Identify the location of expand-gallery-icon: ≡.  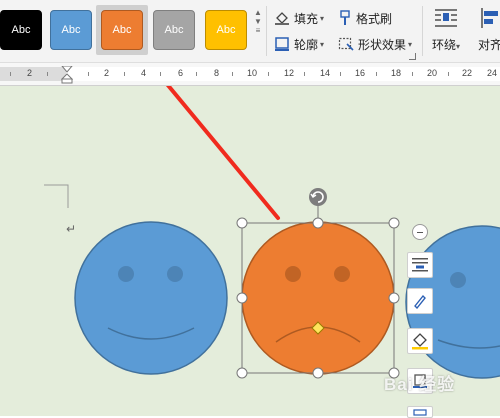
(258, 30).